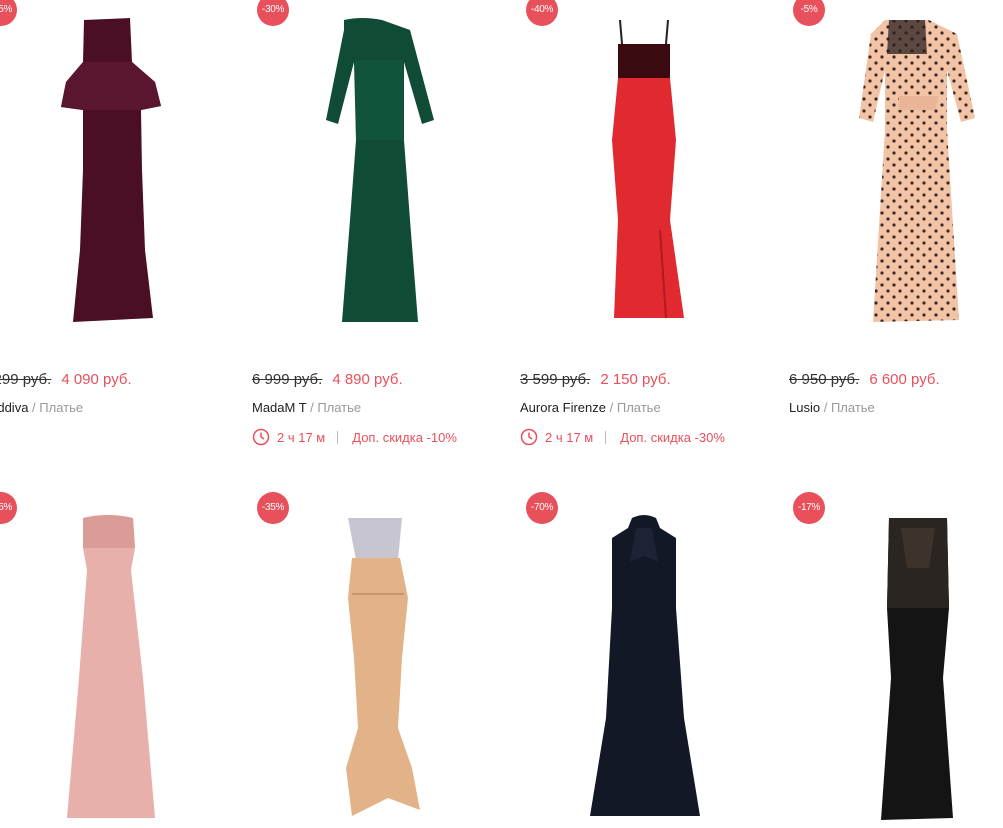 The image size is (1003, 828). Describe the element at coordinates (367, 663) in the screenshot. I see `product-image-beige-mermaid-dress` at that location.